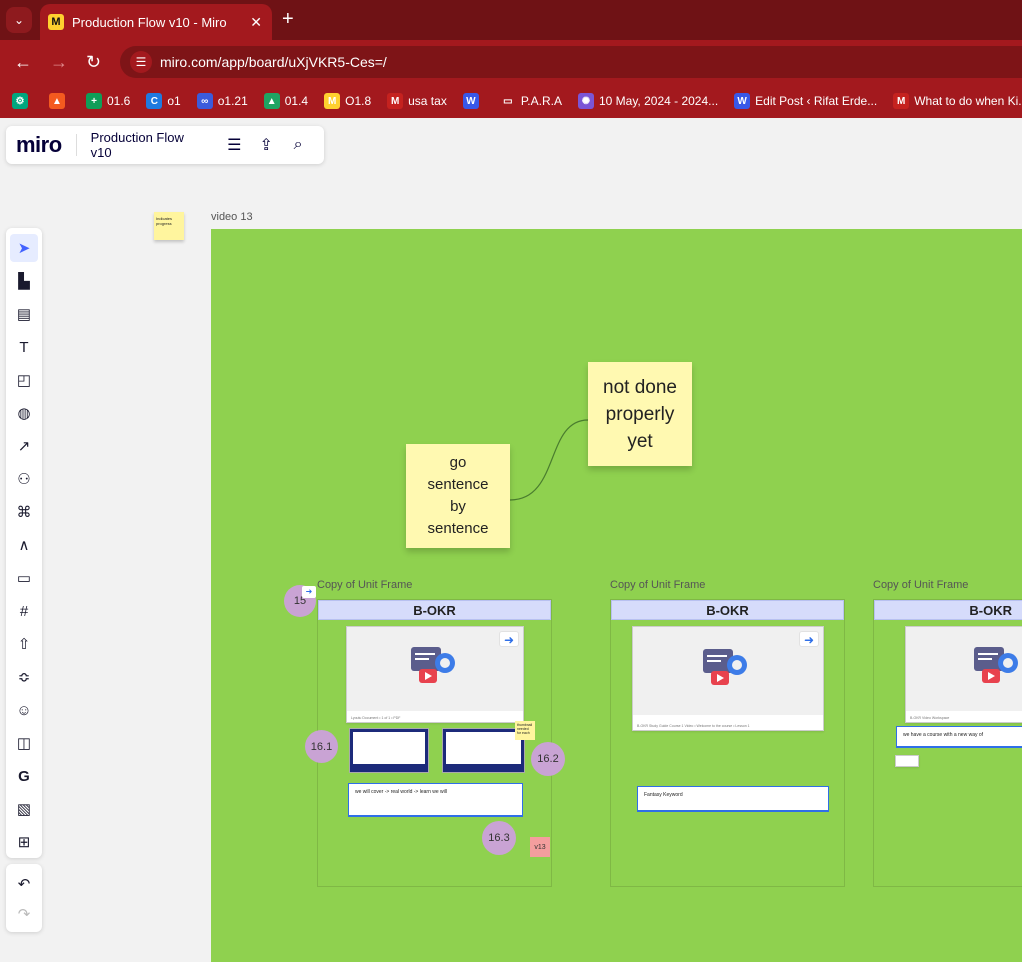 Image resolution: width=1022 pixels, height=962 pixels. I want to click on step-circle-label: 16.1, so click(321, 746).